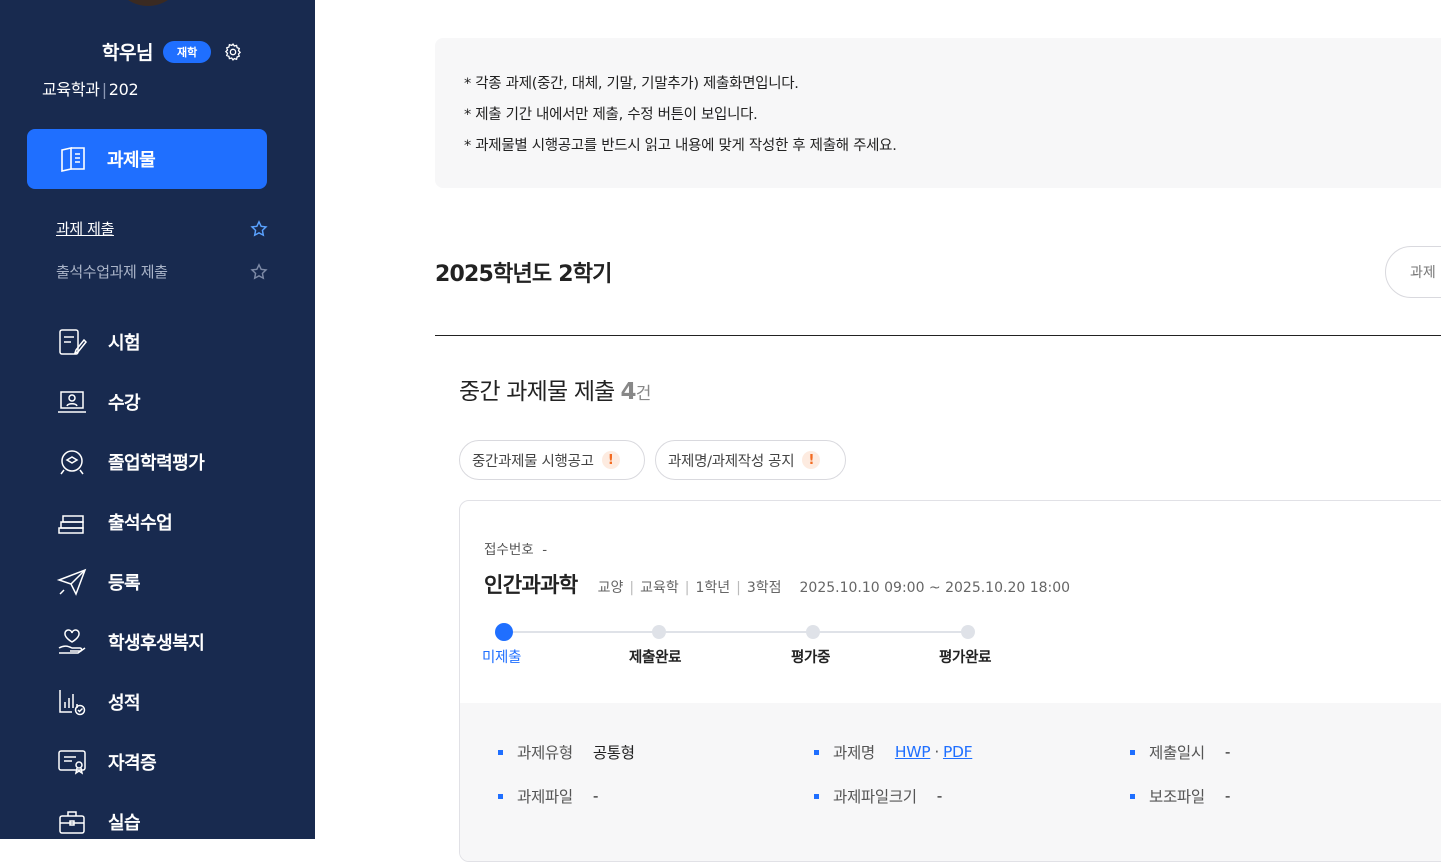 This screenshot has height=862, width=1441. What do you see at coordinates (124, 823) in the screenshot?
I see `menu-label: 실습` at bounding box center [124, 823].